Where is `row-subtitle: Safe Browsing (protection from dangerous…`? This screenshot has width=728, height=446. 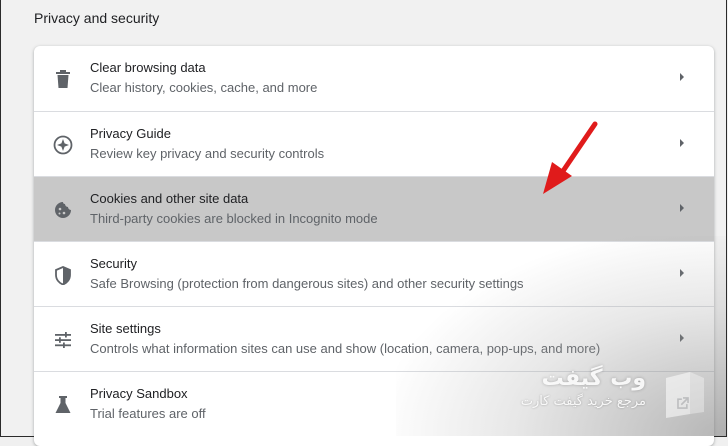 row-subtitle: Safe Browsing (protection from dangerous… is located at coordinates (307, 283).